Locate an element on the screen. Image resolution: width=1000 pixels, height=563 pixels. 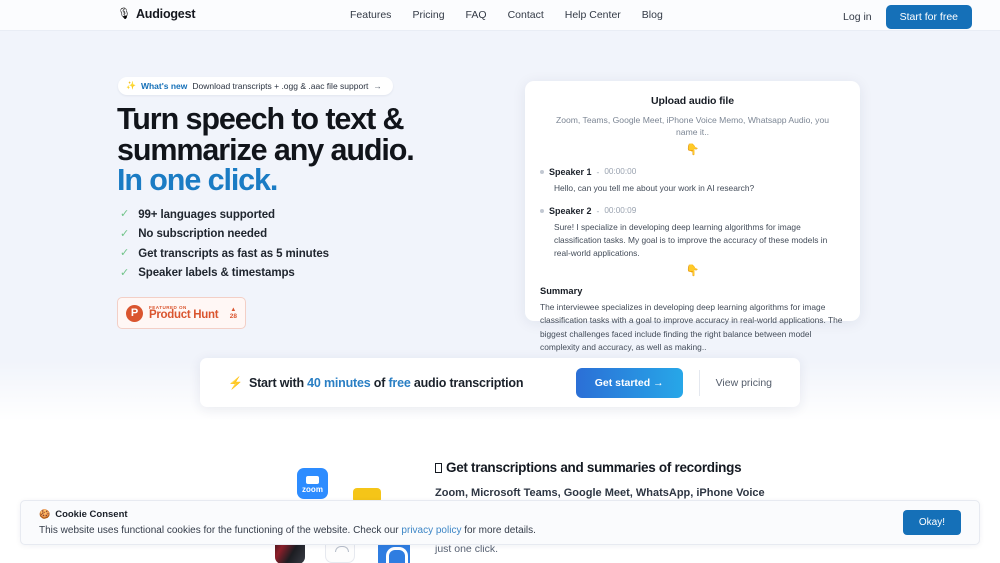
cookie-title-text: Cookie Consent is located at coordinates (91, 514).